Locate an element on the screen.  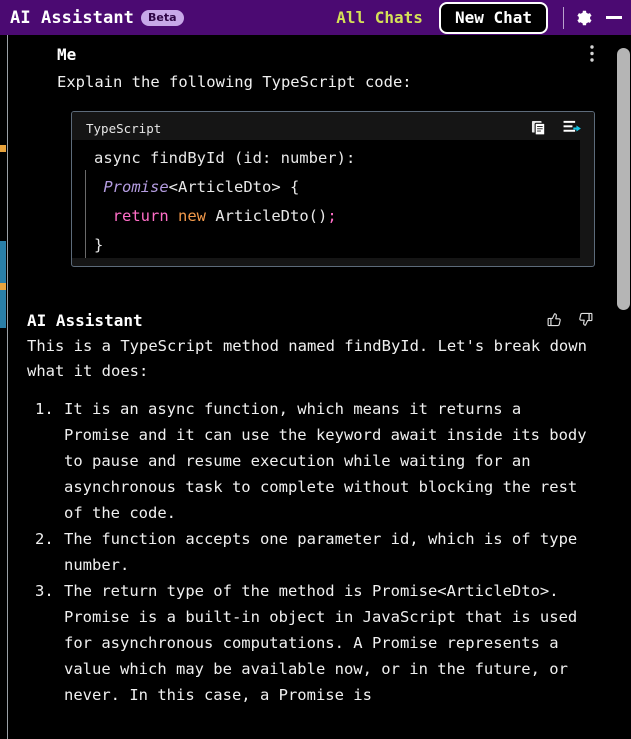
beta-badge: Beta is located at coordinates (162, 17).